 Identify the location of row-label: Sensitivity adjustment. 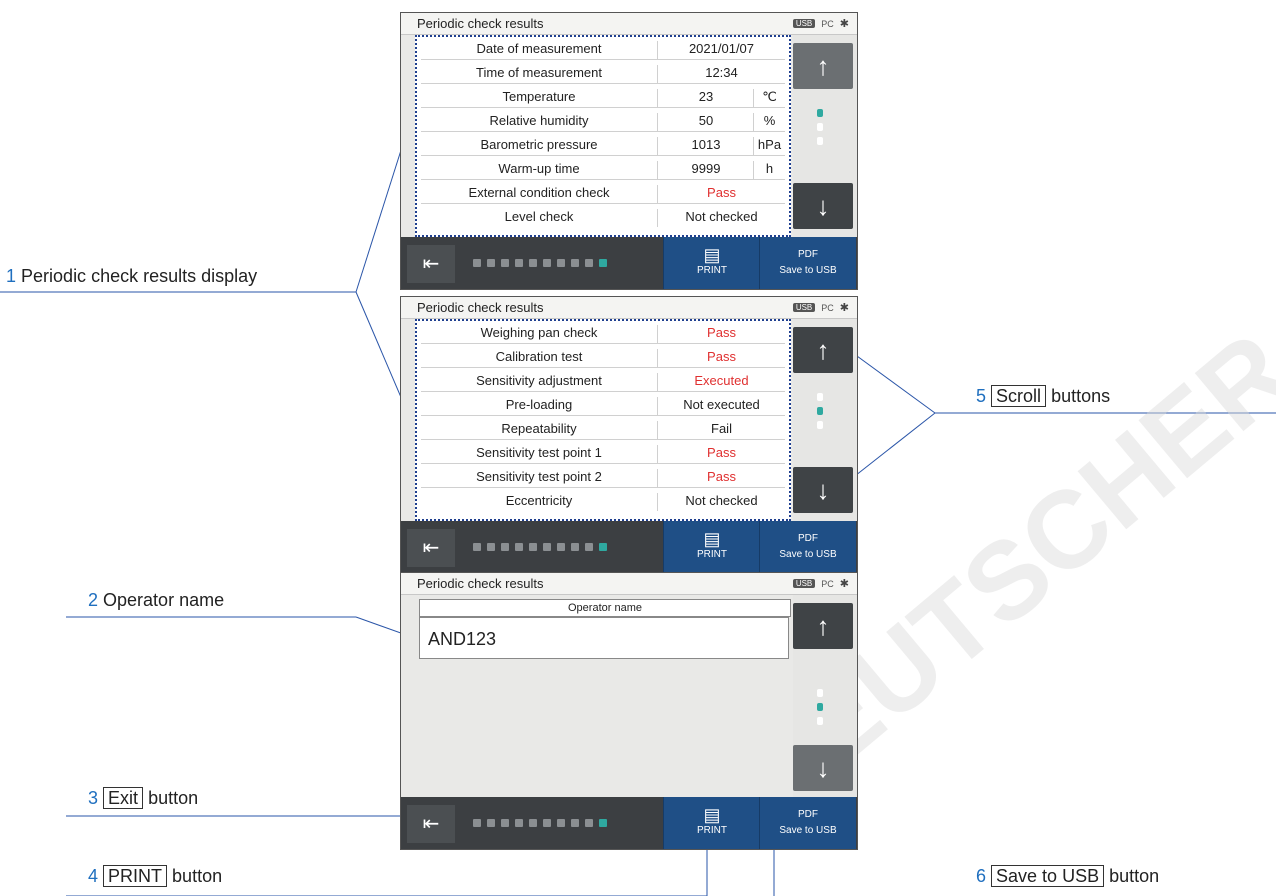
(539, 380).